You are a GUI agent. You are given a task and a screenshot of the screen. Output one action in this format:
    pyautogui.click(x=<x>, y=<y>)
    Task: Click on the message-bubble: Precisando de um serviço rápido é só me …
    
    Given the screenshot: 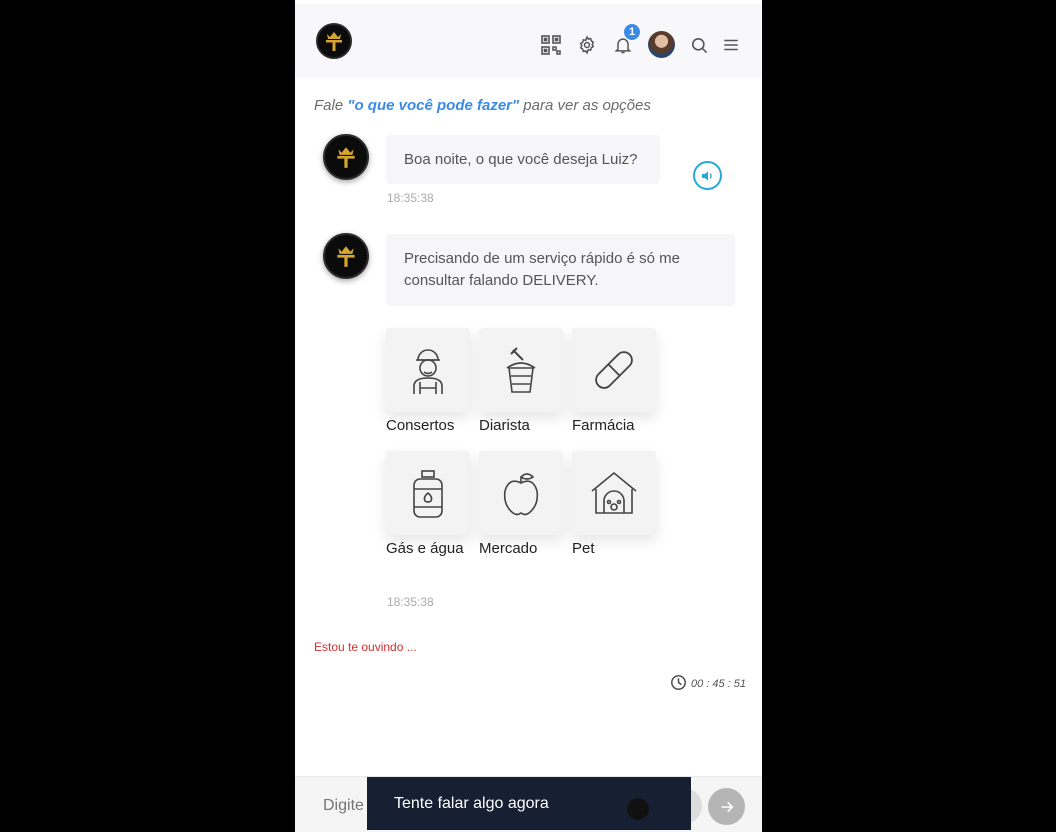 What is the action you would take?
    pyautogui.click(x=560, y=270)
    